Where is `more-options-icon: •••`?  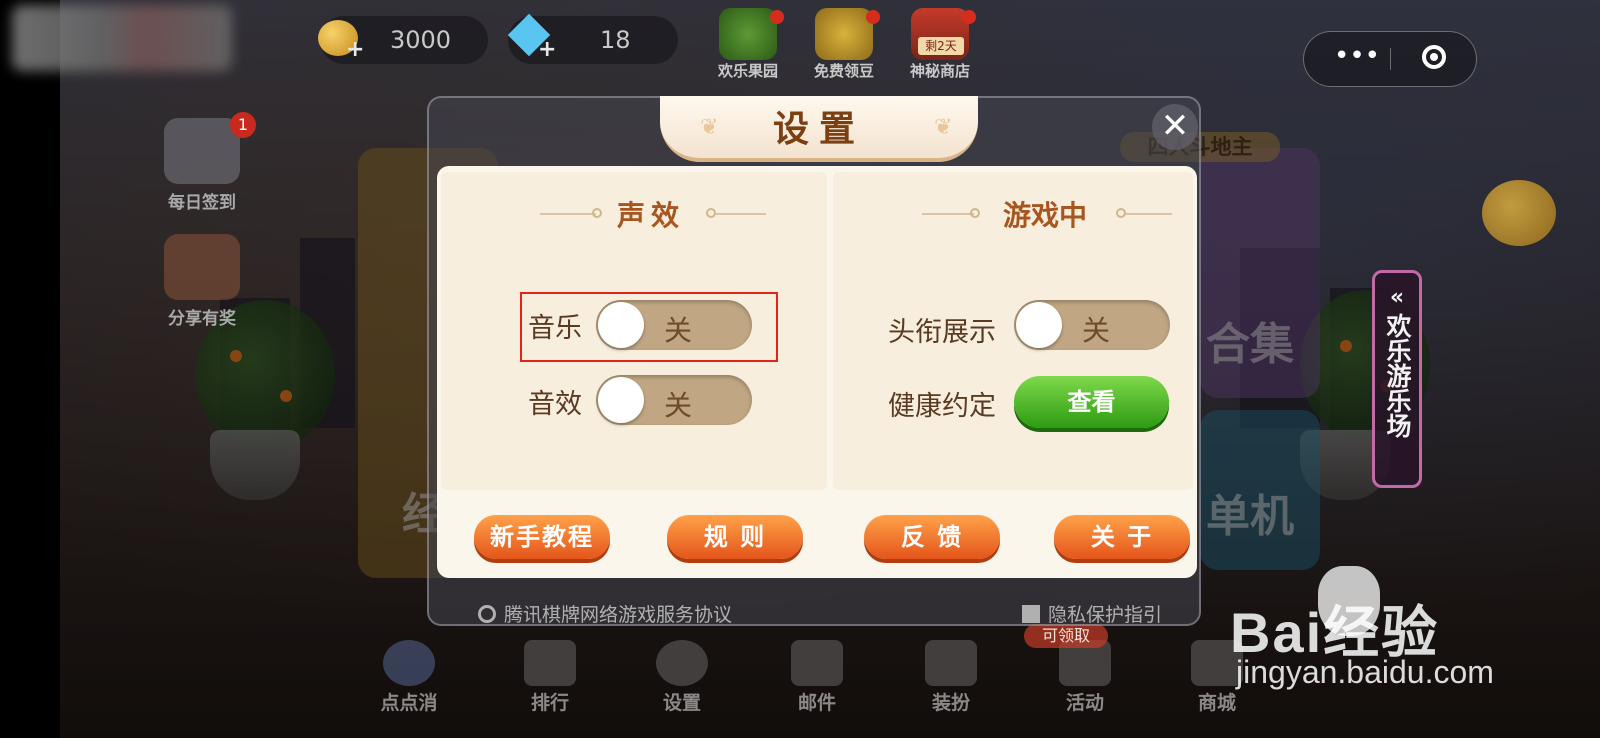
more-options-icon: ••• is located at coordinates (1357, 58).